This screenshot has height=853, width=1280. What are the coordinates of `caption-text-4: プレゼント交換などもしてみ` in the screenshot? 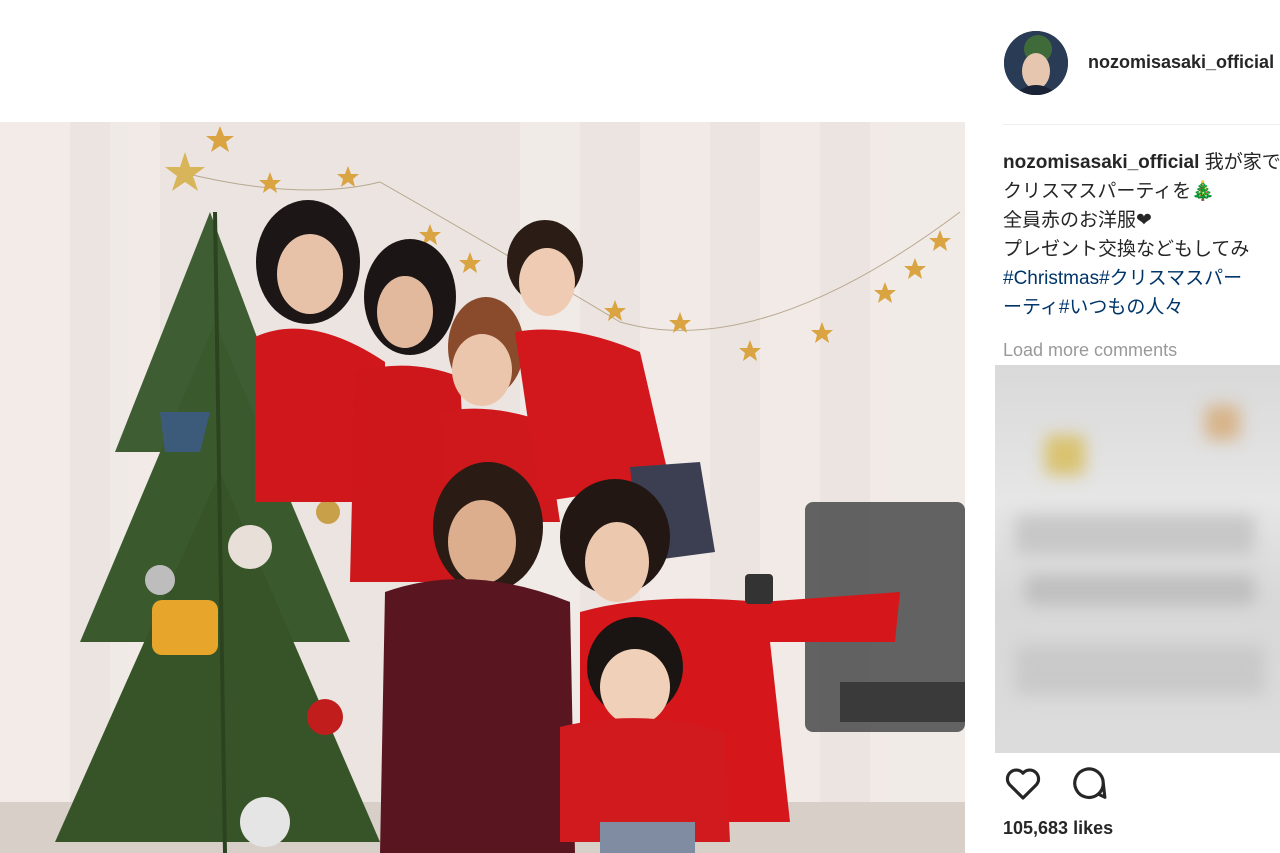 It's located at (1126, 249).